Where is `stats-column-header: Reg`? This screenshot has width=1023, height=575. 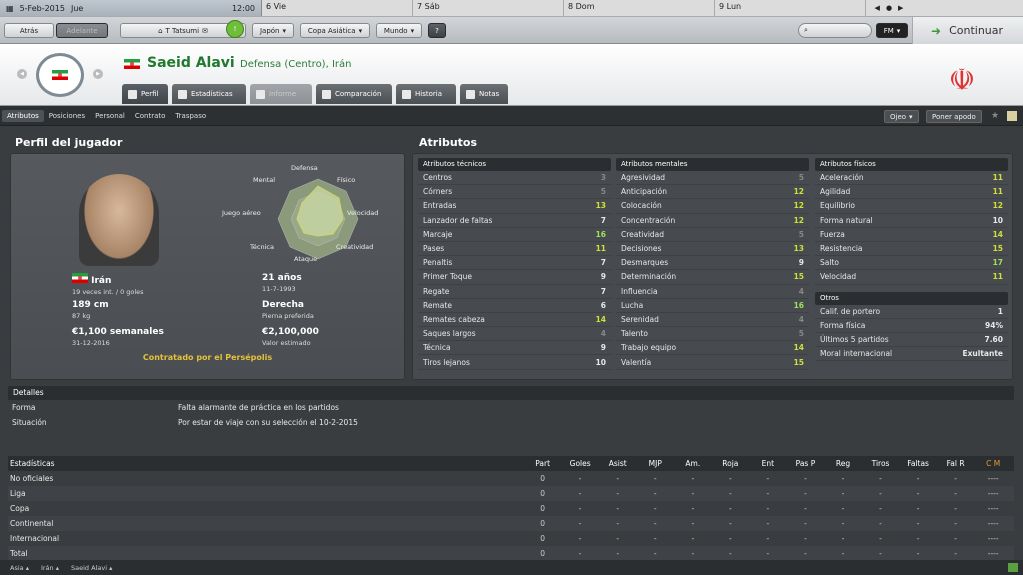
stats-column-header: Reg is located at coordinates (843, 463).